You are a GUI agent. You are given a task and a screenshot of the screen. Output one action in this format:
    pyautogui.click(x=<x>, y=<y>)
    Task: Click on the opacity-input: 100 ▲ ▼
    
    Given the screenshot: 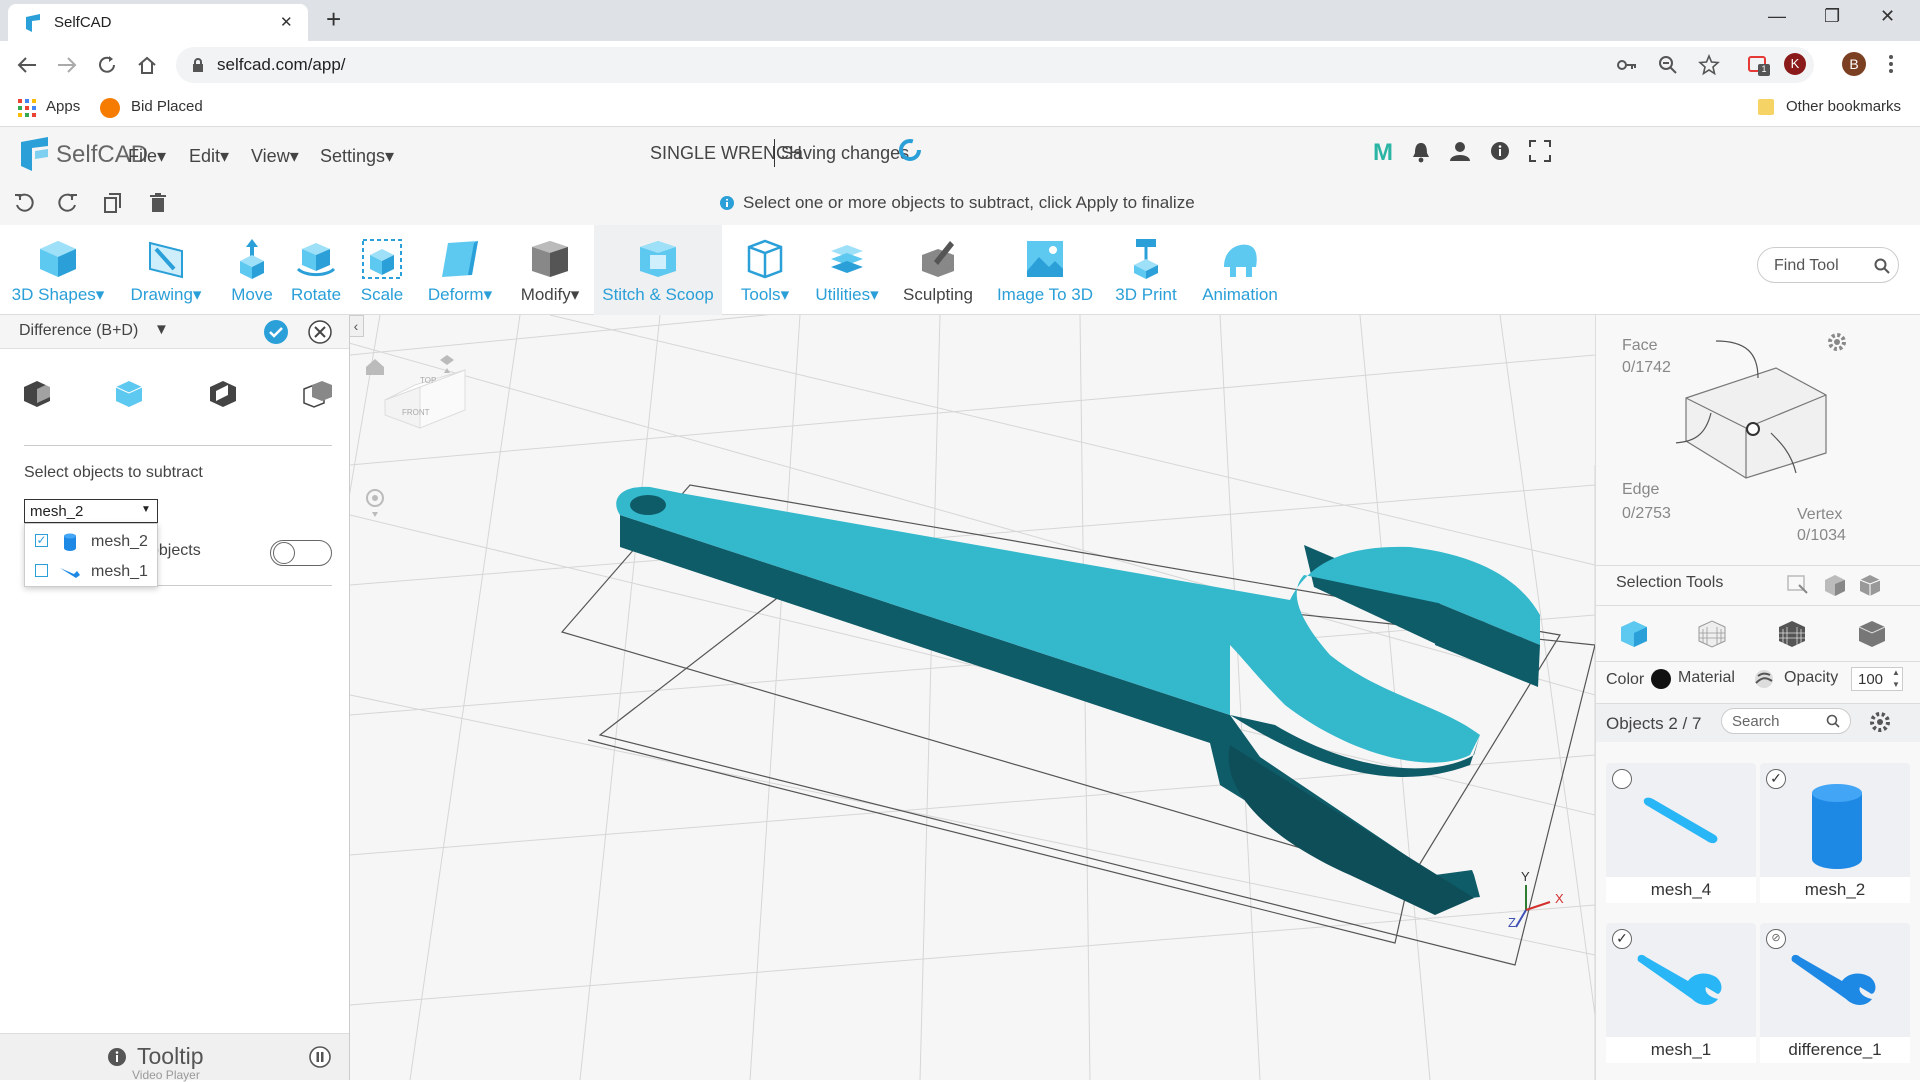 What is the action you would take?
    pyautogui.click(x=1877, y=679)
    